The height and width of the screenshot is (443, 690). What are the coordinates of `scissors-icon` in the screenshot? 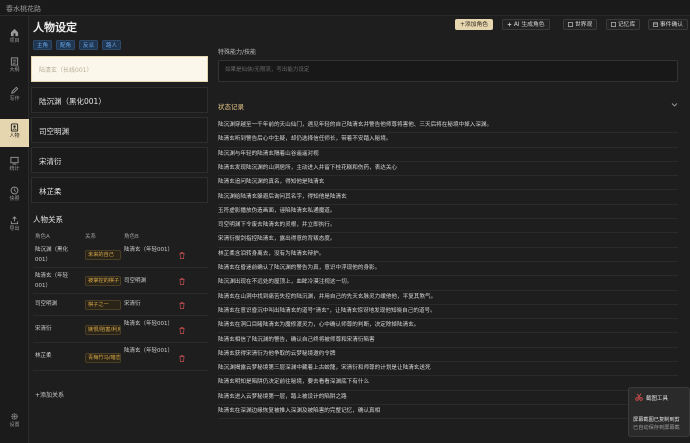 It's located at (639, 397).